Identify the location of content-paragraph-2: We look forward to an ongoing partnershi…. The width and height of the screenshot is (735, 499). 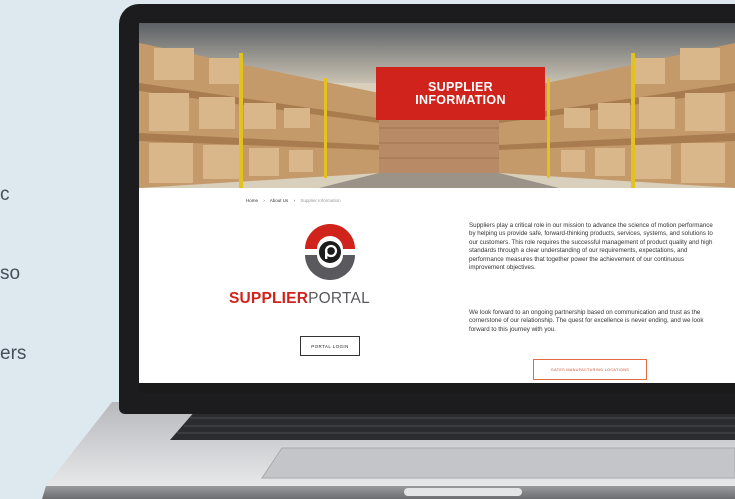
(586, 321).